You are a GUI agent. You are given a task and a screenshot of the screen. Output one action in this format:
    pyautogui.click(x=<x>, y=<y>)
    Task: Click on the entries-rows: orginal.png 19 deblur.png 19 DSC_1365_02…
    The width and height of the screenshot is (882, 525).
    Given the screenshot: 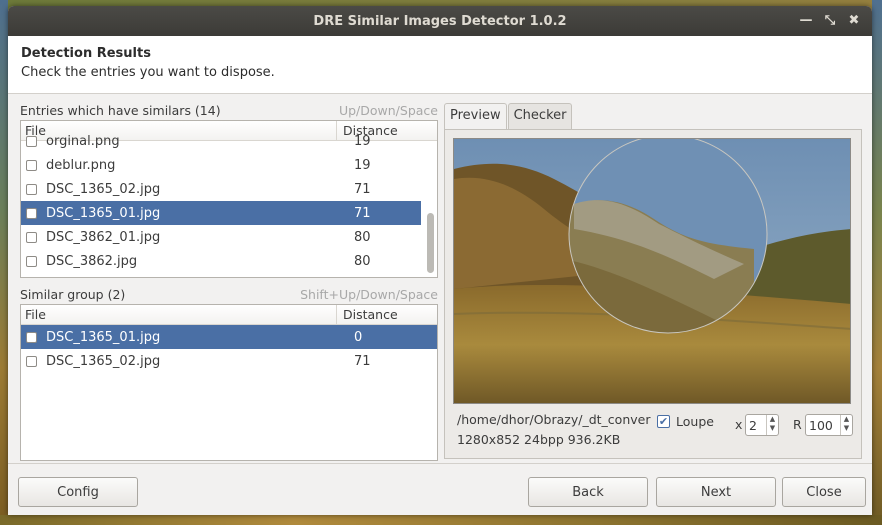 What is the action you would take?
    pyautogui.click(x=229, y=201)
    